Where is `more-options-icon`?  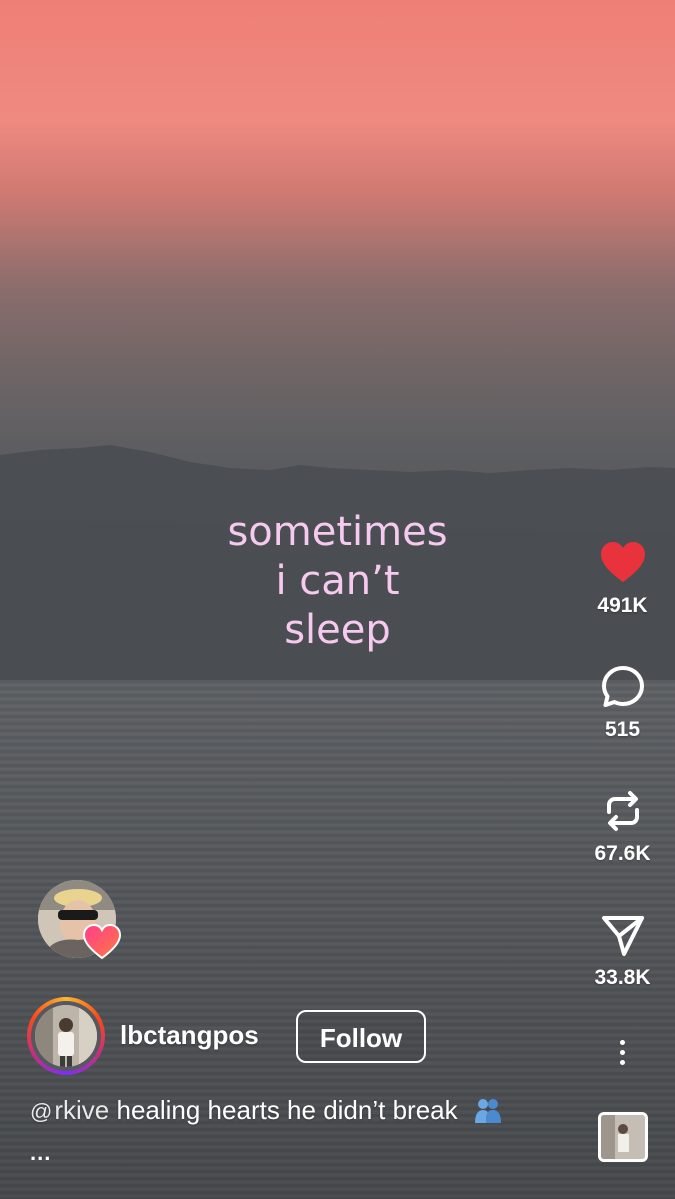 more-options-icon is located at coordinates (622, 1055).